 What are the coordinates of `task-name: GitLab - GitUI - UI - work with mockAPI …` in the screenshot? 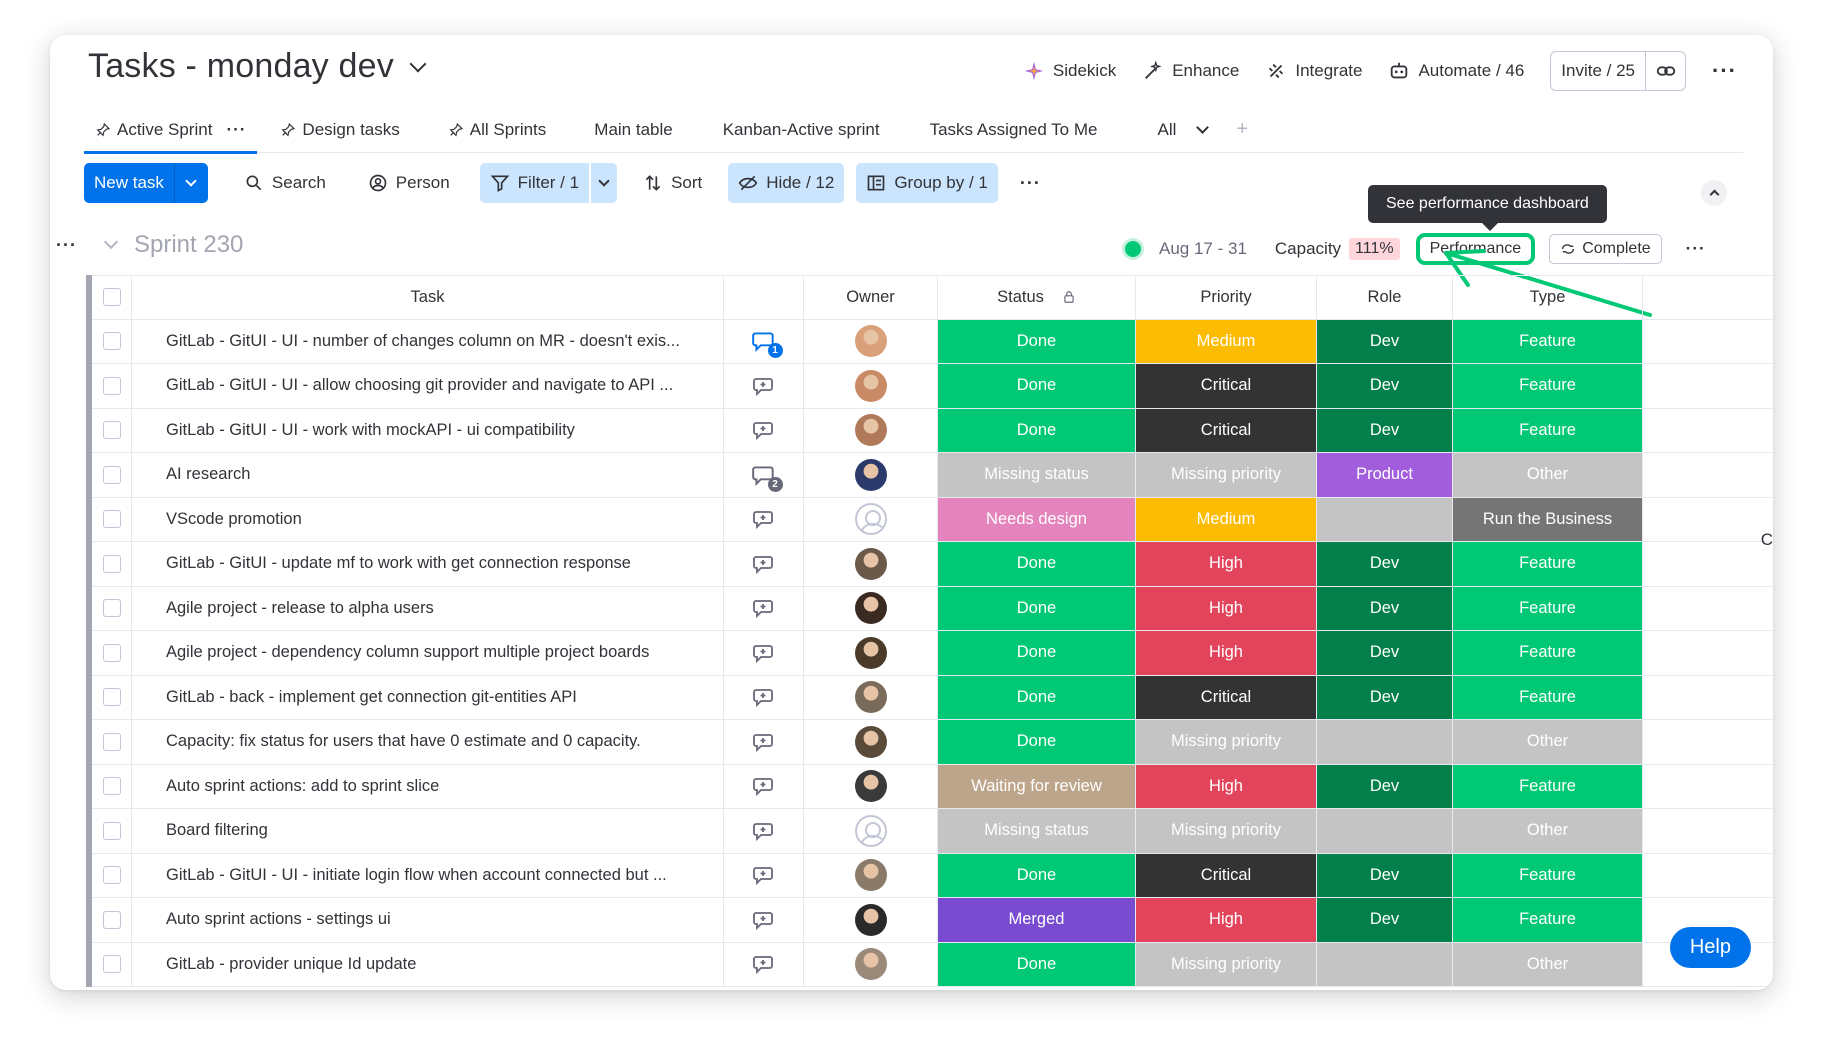 It's located at (370, 430).